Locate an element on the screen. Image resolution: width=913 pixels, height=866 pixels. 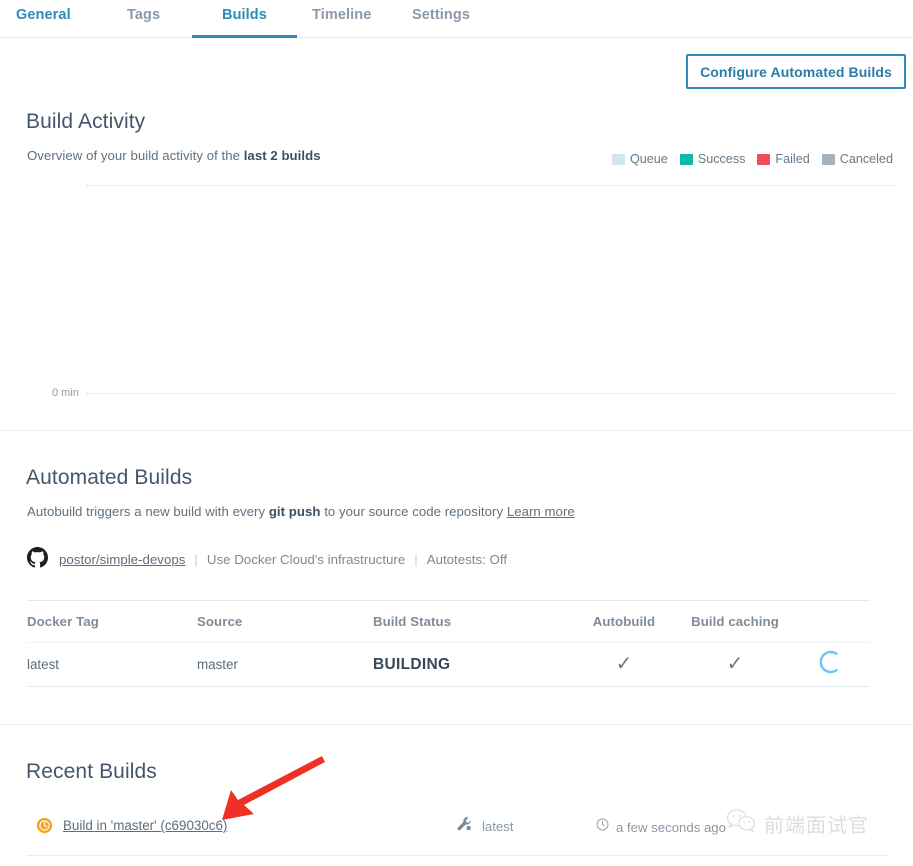
cell-build-status: BUILDING is located at coordinates (412, 664).